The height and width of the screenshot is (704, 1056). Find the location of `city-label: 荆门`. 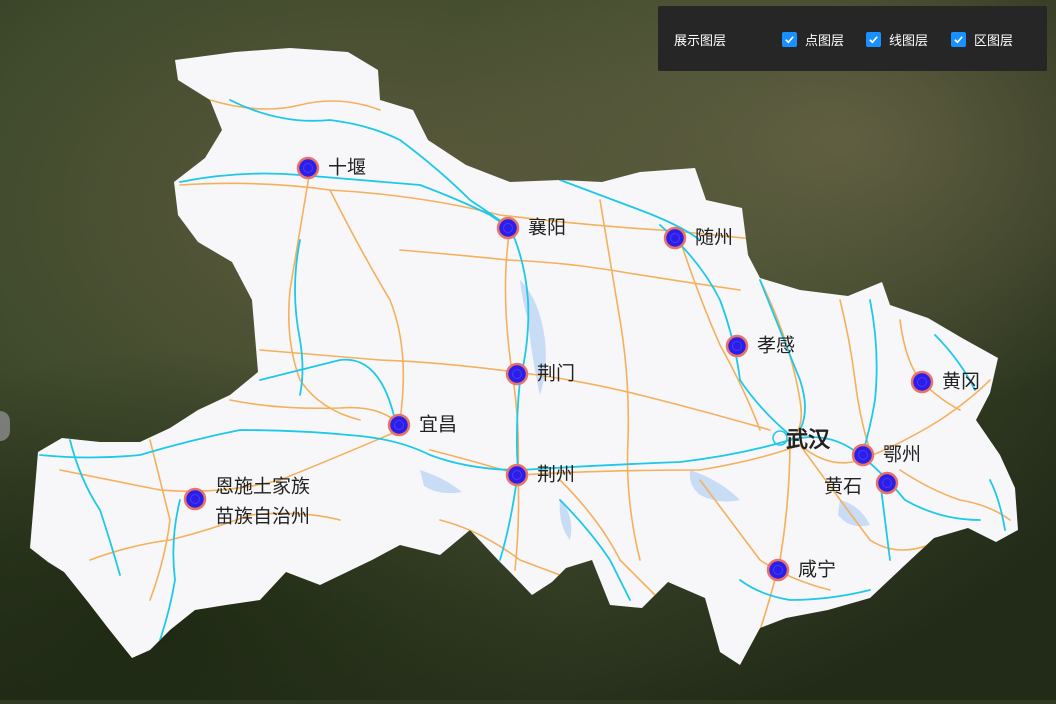

city-label: 荆门 is located at coordinates (556, 374).